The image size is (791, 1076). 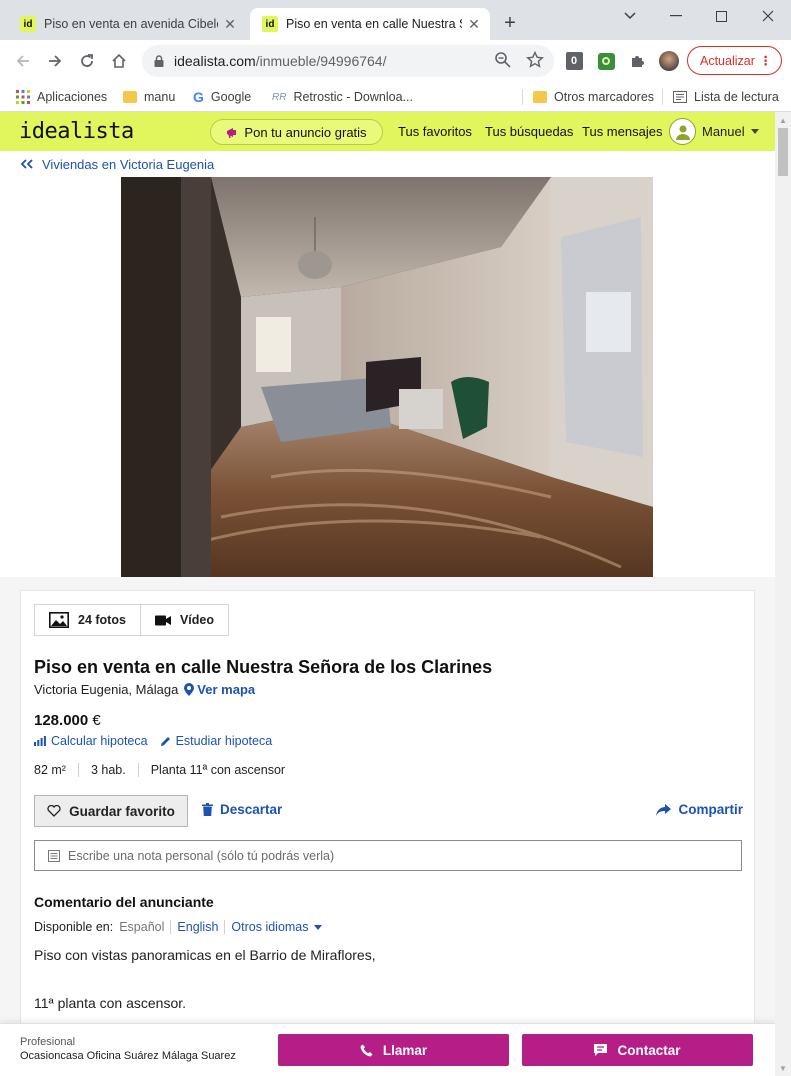 What do you see at coordinates (535, 60) in the screenshot?
I see `bookmark-star-icon` at bounding box center [535, 60].